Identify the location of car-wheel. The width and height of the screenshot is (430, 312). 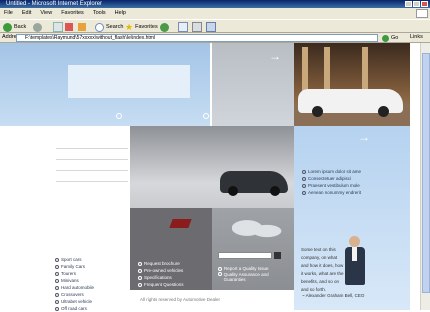
(233, 191).